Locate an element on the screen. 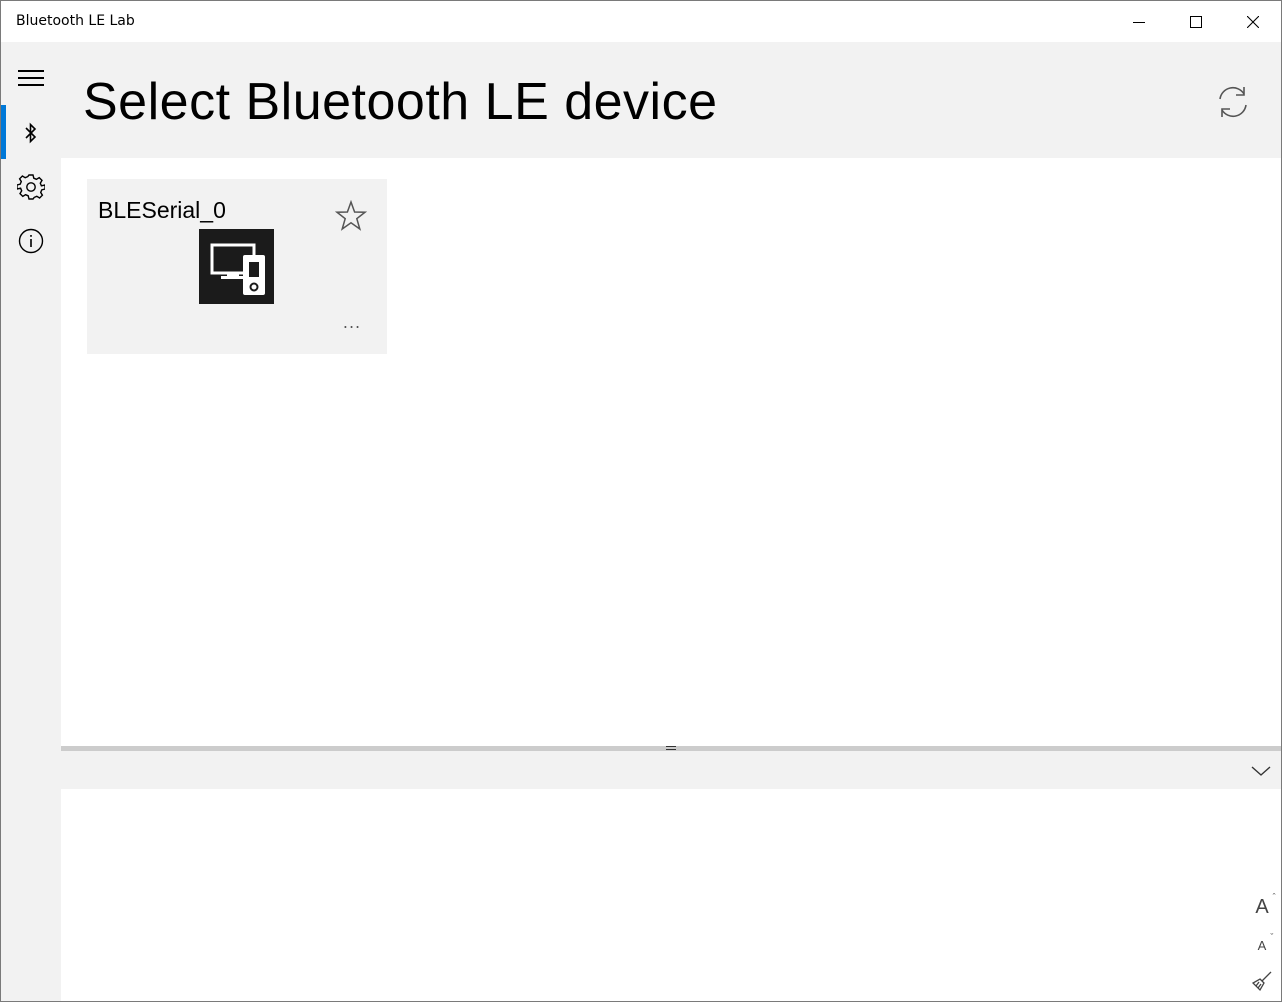 Image resolution: width=1282 pixels, height=1002 pixels. minimize-button is located at coordinates (1138, 21).